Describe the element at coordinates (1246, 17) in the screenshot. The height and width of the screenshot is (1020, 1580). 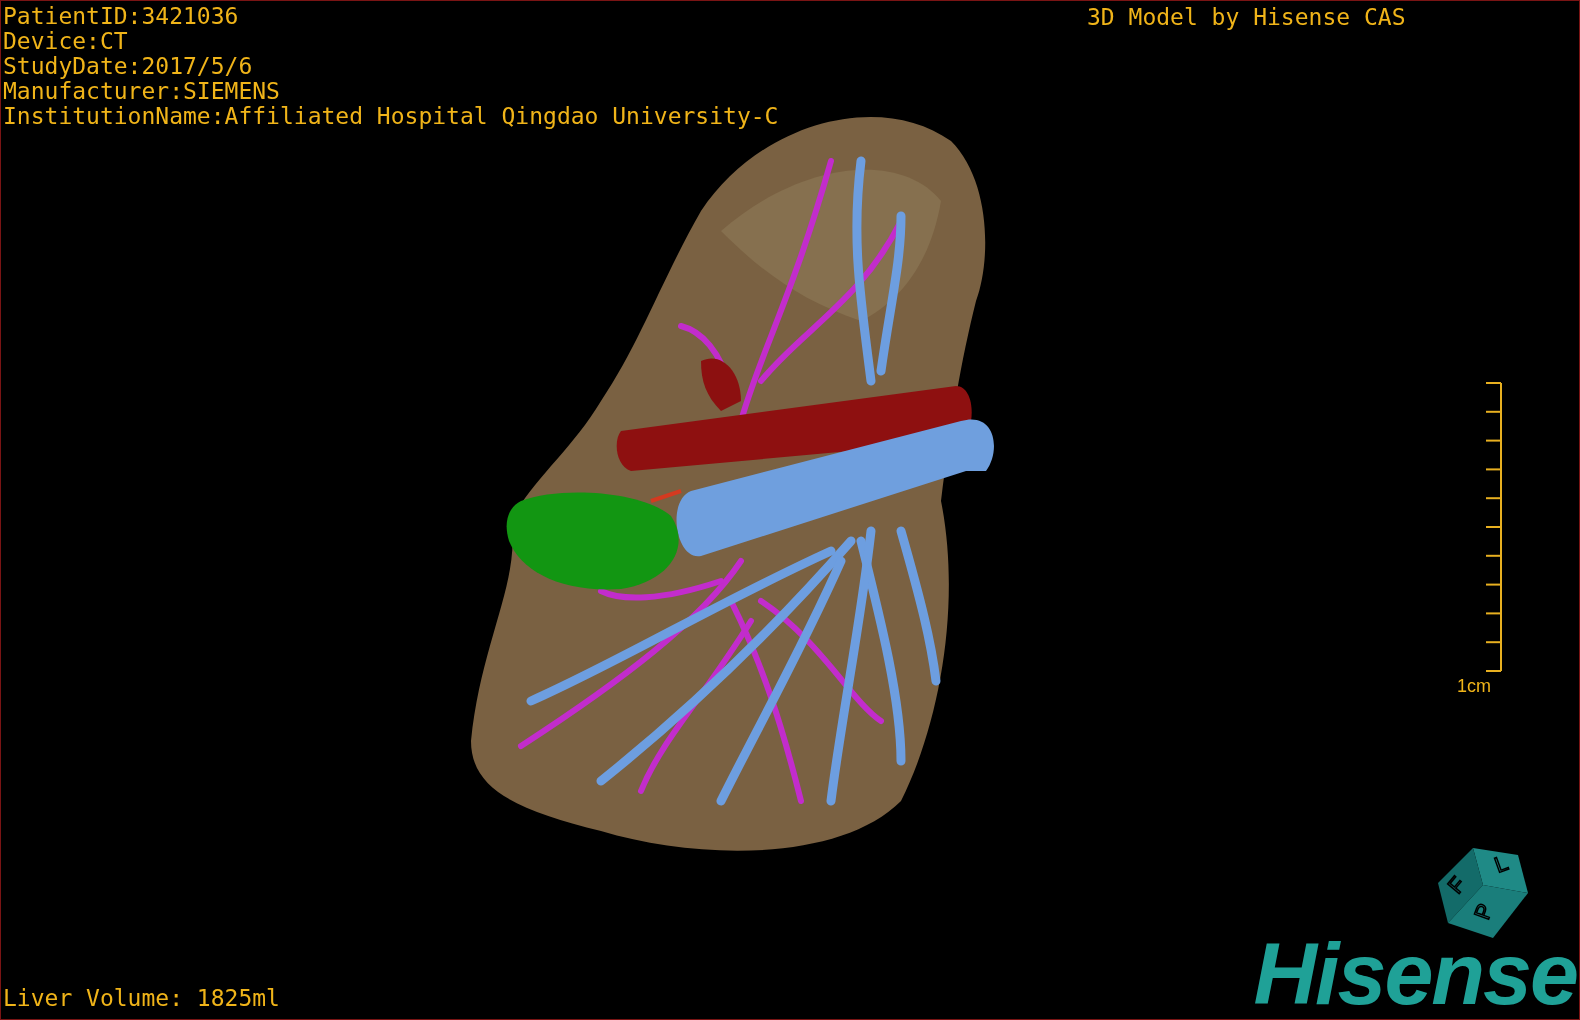
I see `viewer-title: 3D Model by Hisense CAS` at that location.